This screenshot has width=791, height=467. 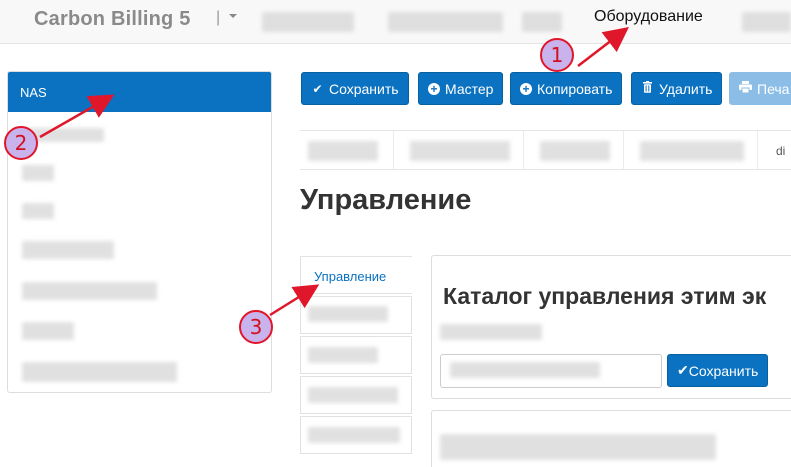 I want to click on brand-logo: Carbon Billing 5, so click(x=112, y=19).